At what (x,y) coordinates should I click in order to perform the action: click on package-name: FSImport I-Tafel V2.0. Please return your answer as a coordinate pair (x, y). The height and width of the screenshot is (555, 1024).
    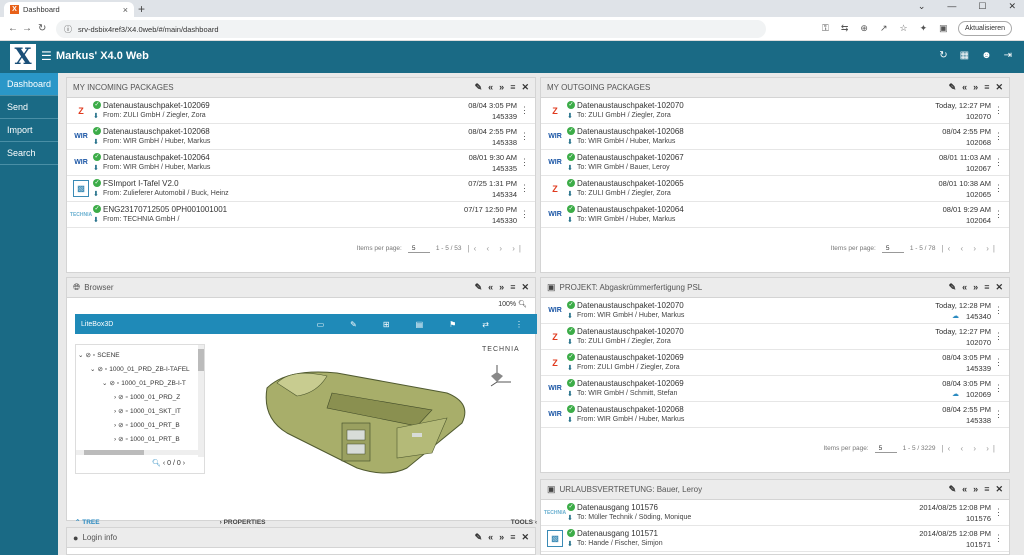
    Looking at the image, I should click on (141, 183).